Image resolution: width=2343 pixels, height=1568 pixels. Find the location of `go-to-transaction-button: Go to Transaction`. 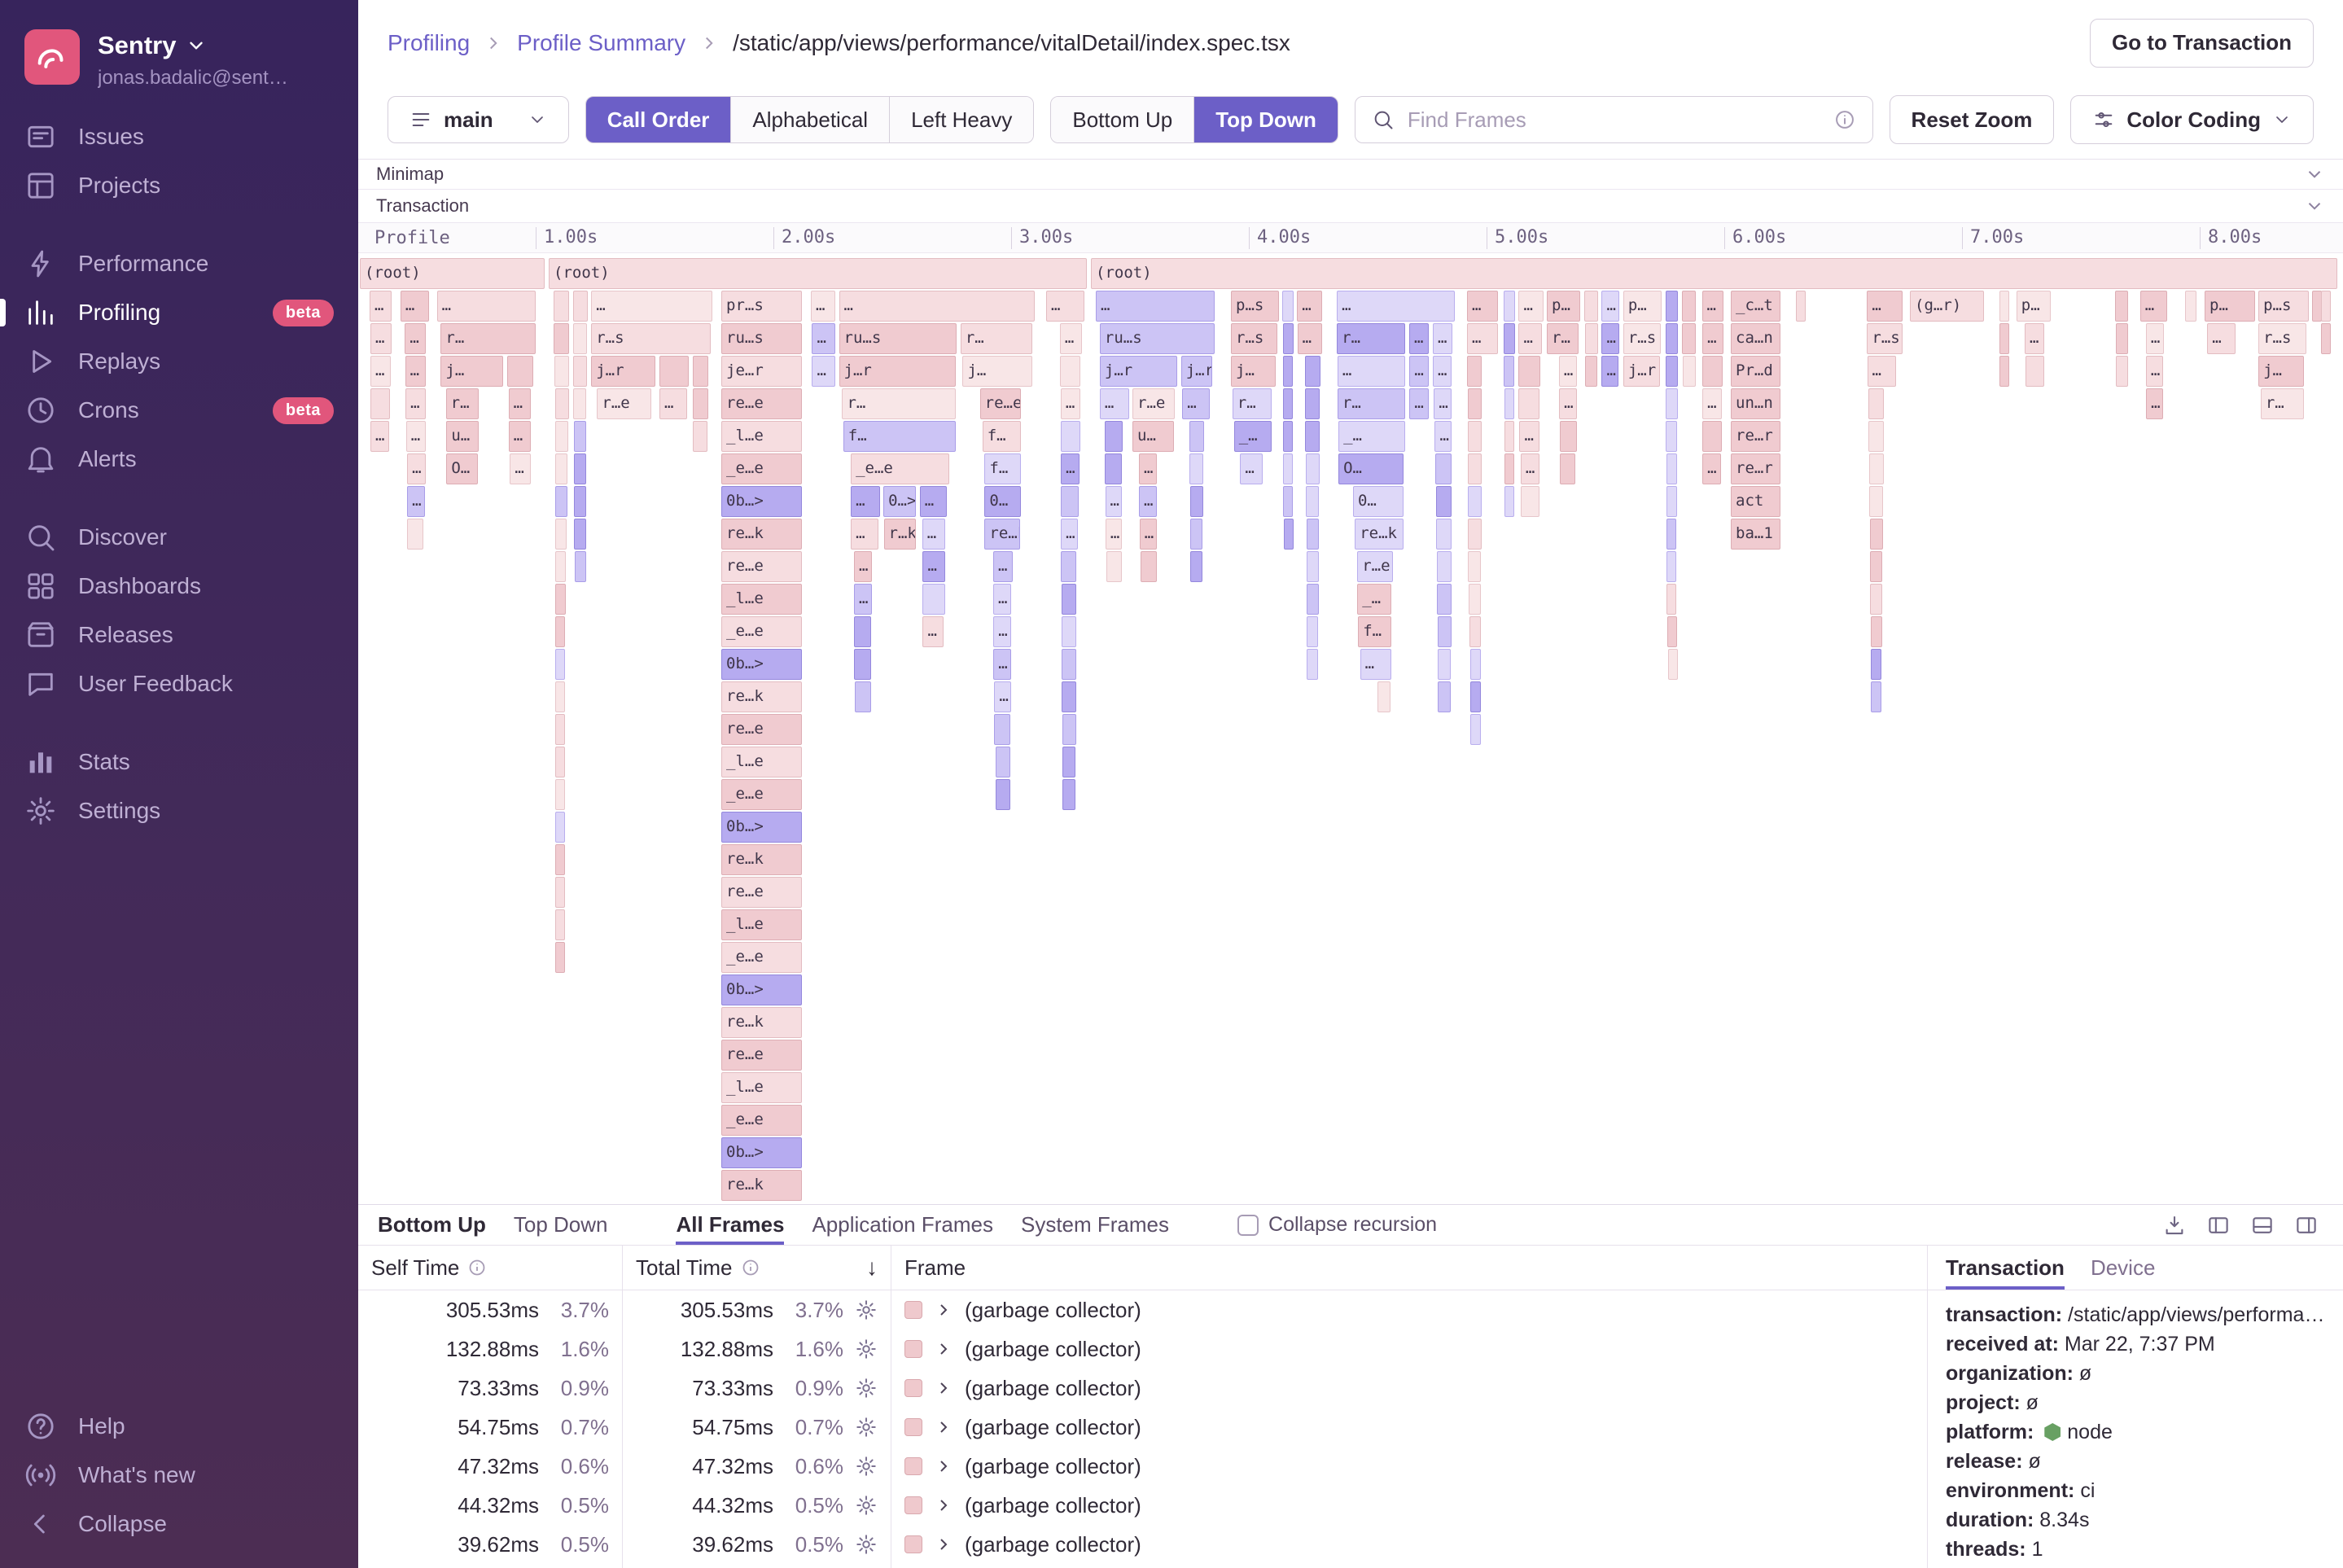

go-to-transaction-button: Go to Transaction is located at coordinates (2201, 43).